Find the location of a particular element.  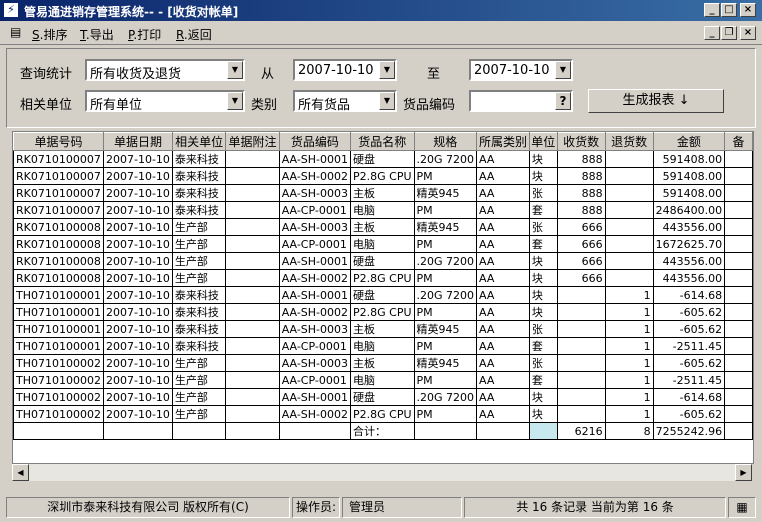

from-date-picker: 2007-10-10 ▼ is located at coordinates (345, 70).